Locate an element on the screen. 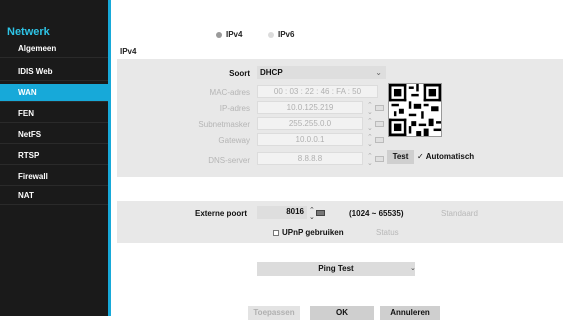 This screenshot has width=563, height=320. sidebar-item-idis-web: IDIS Web is located at coordinates (54, 72).